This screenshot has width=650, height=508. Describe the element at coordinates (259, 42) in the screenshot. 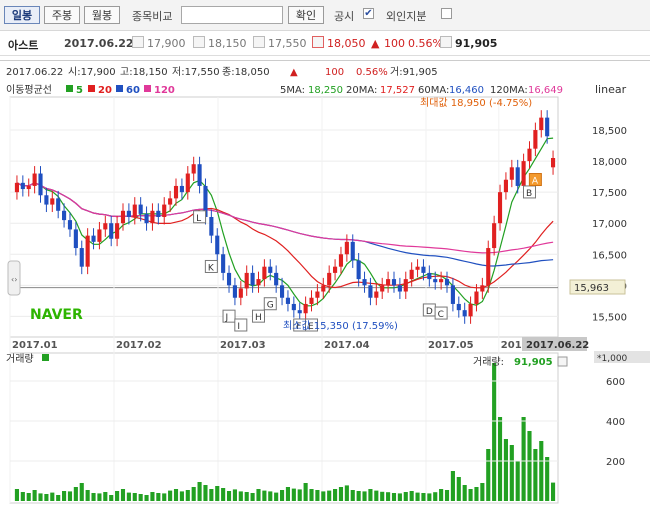

I see `low-icon` at that location.